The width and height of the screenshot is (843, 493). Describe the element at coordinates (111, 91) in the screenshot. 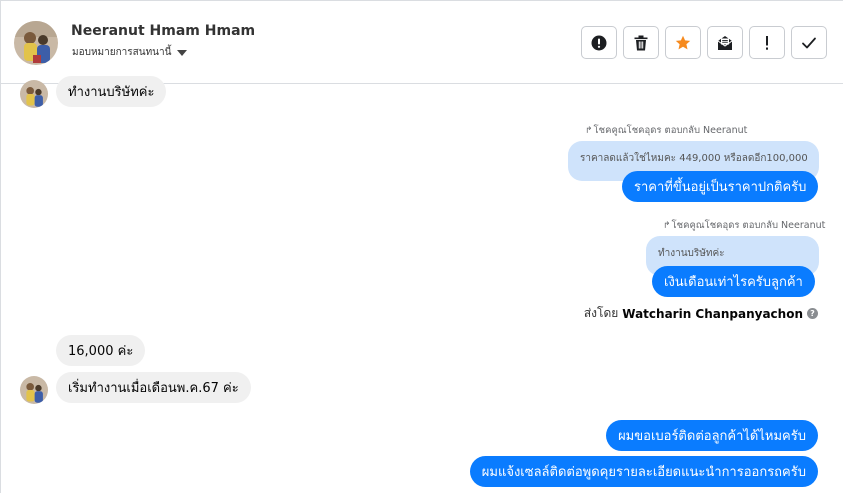

I see `incoming-message: ทำงานบริษัทค่ะ` at that location.